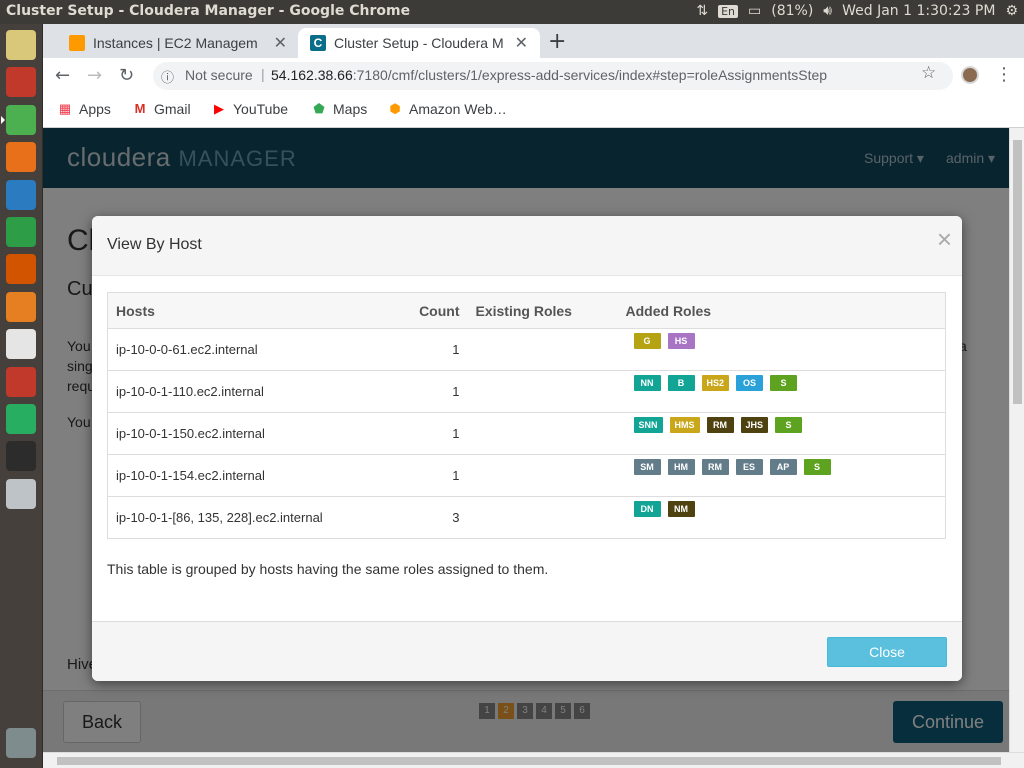 This screenshot has width=1024, height=768. Describe the element at coordinates (77, 43) in the screenshot. I see `aws-favicon-icon` at that location.